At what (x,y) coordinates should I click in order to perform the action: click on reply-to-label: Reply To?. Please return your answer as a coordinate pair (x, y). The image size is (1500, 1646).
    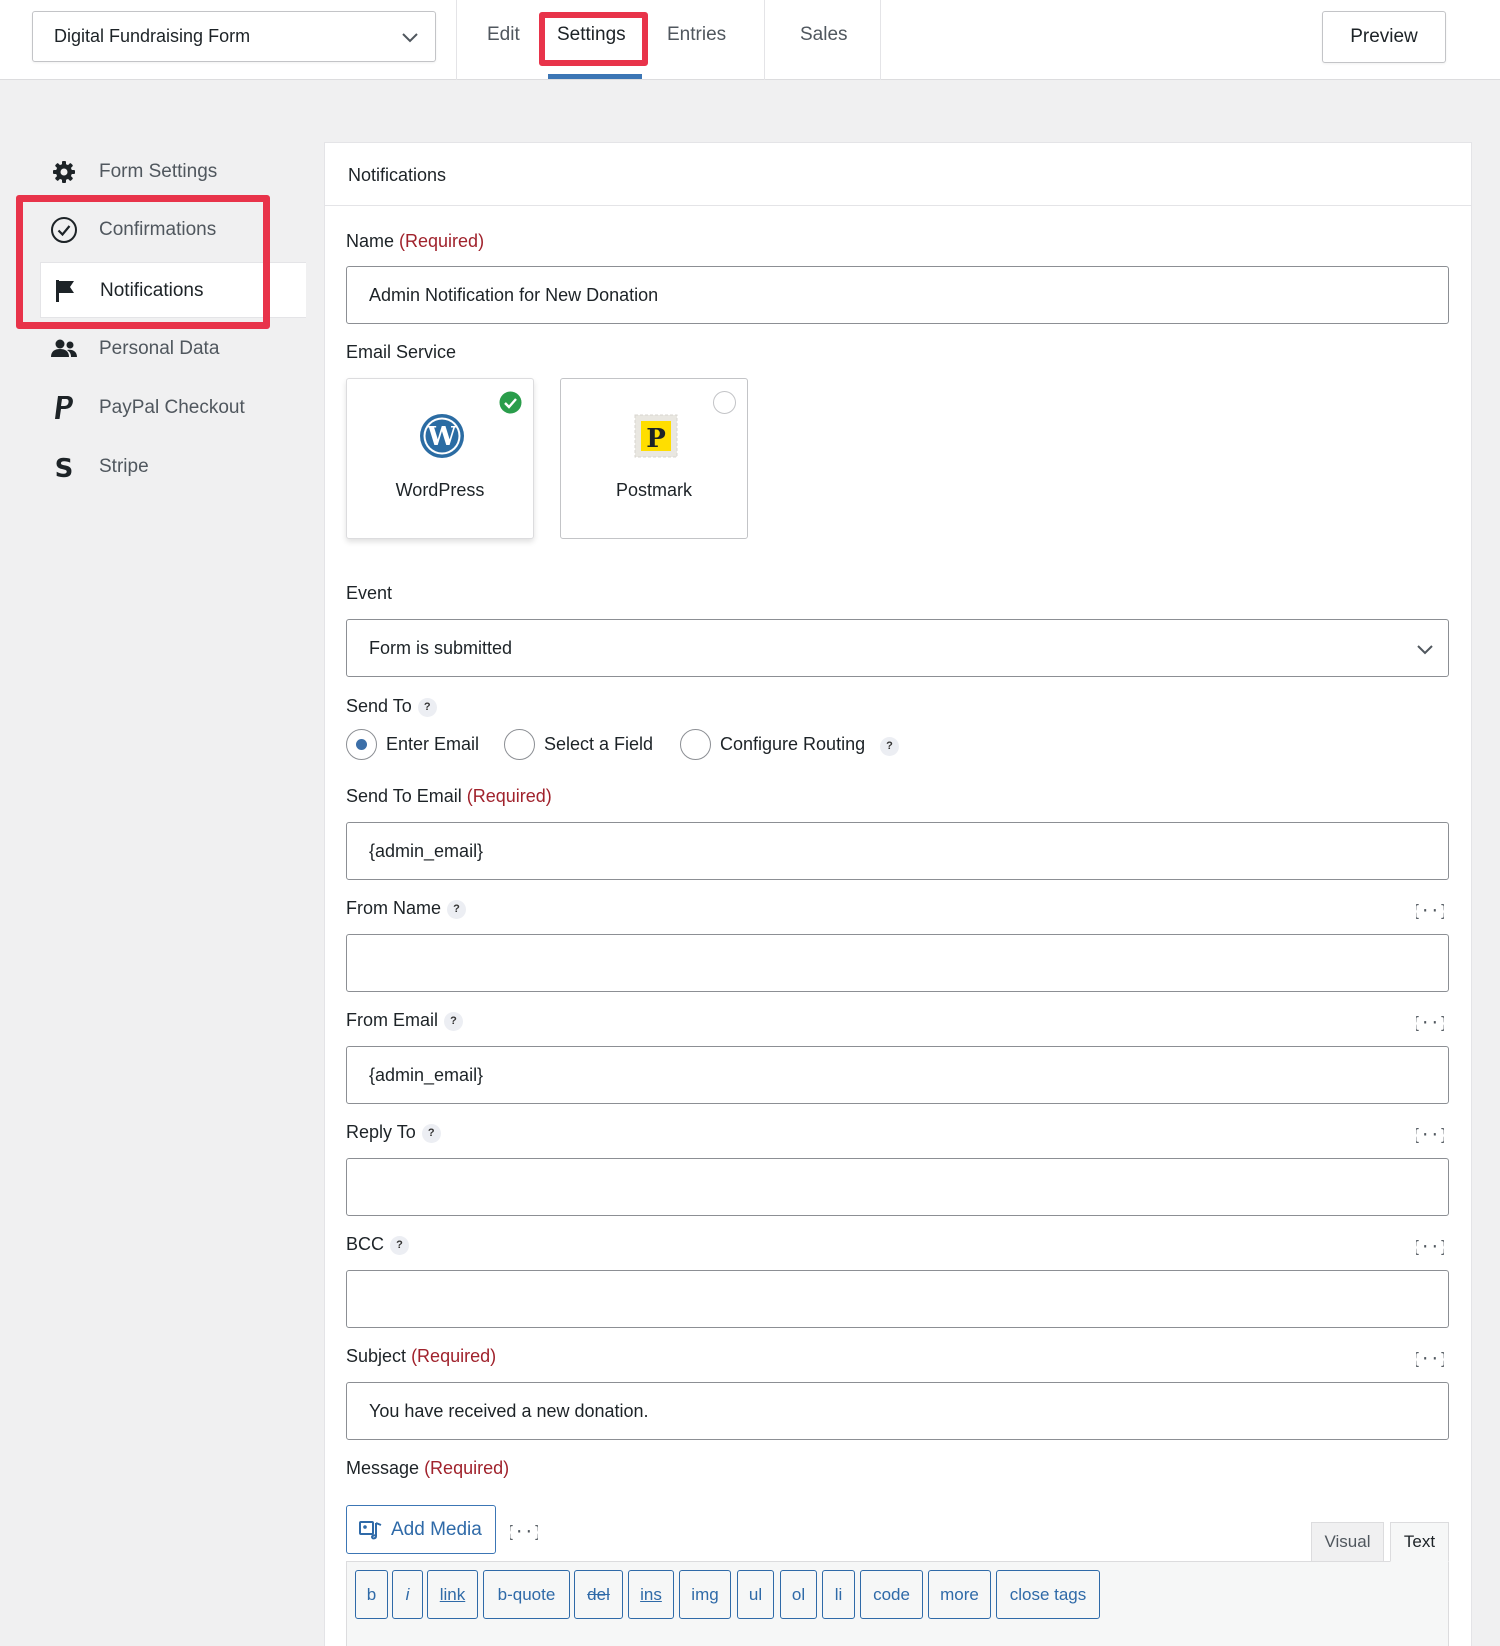
    Looking at the image, I should click on (393, 1132).